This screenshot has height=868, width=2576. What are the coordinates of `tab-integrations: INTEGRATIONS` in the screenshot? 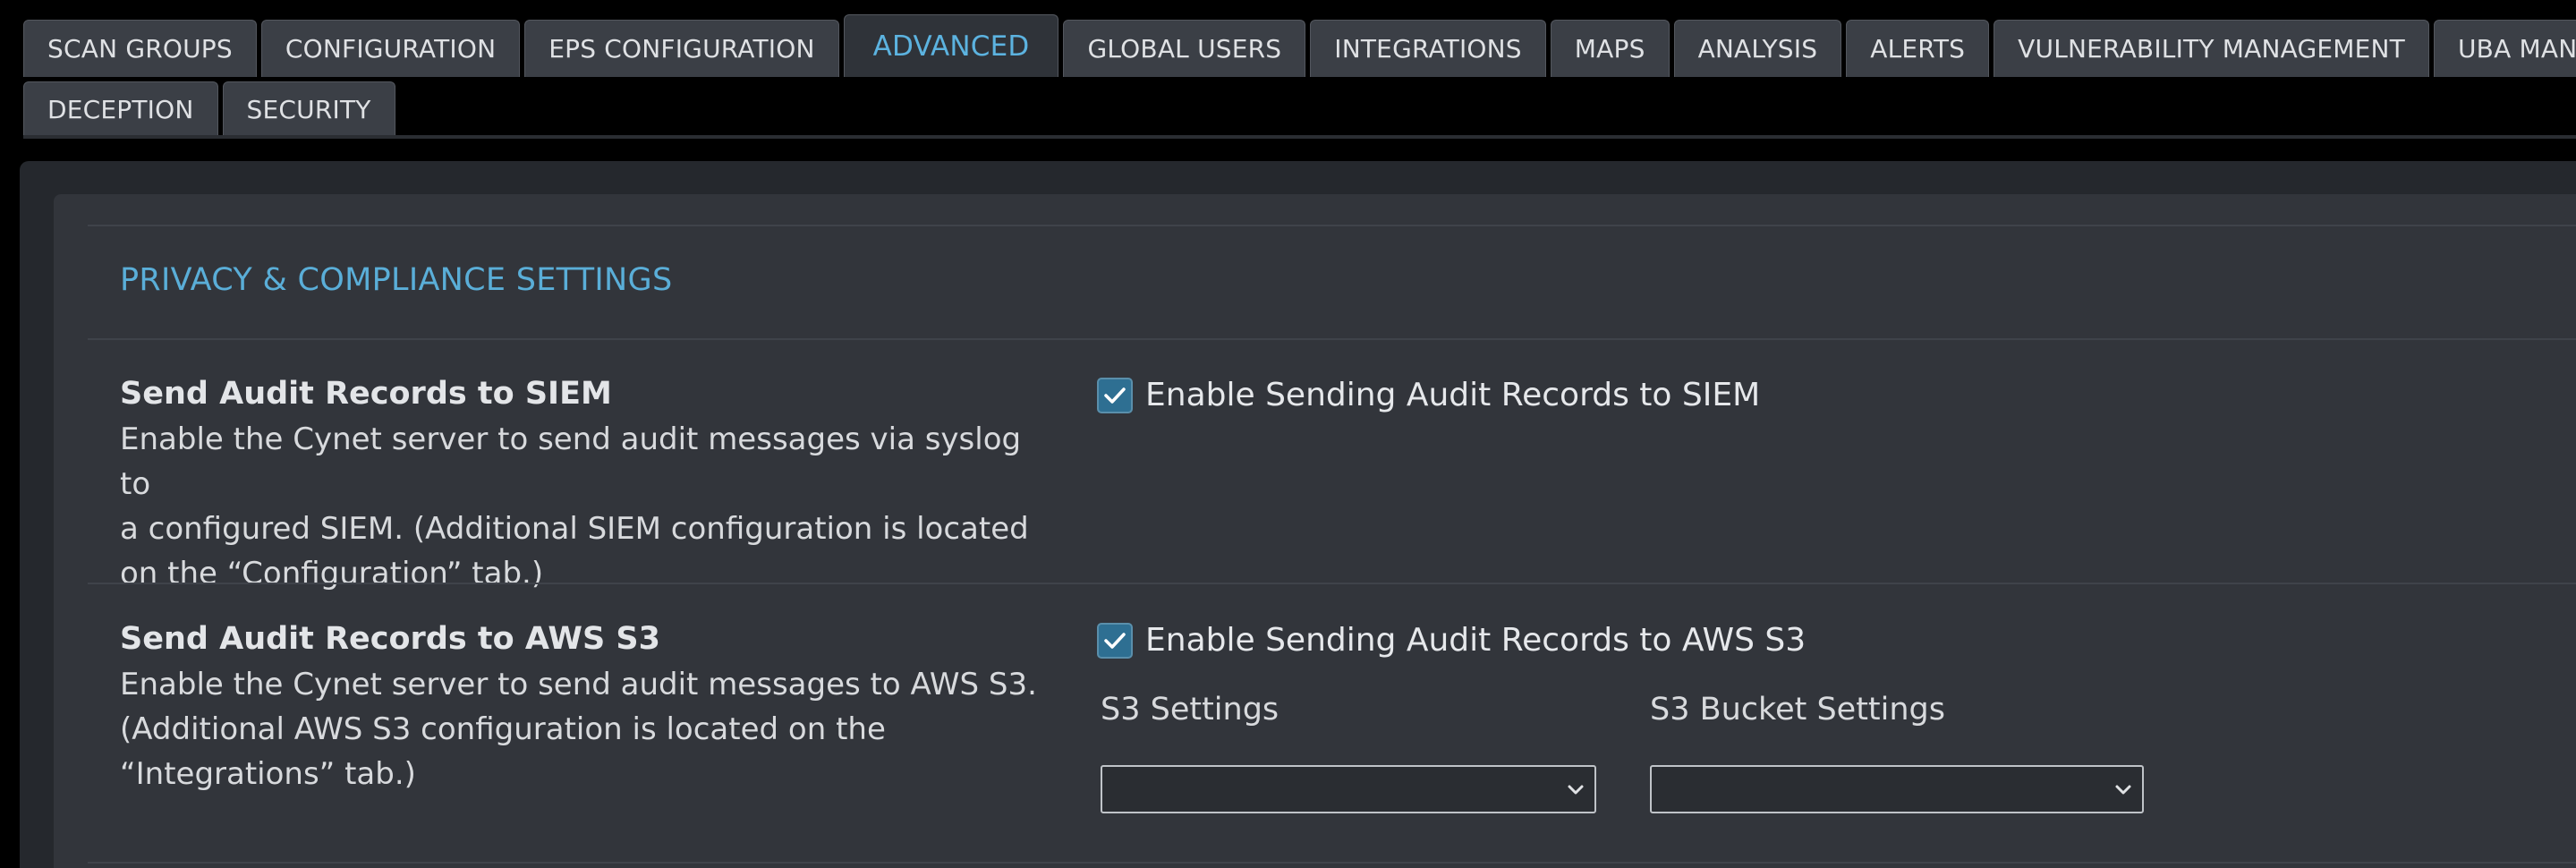 It's located at (1428, 48).